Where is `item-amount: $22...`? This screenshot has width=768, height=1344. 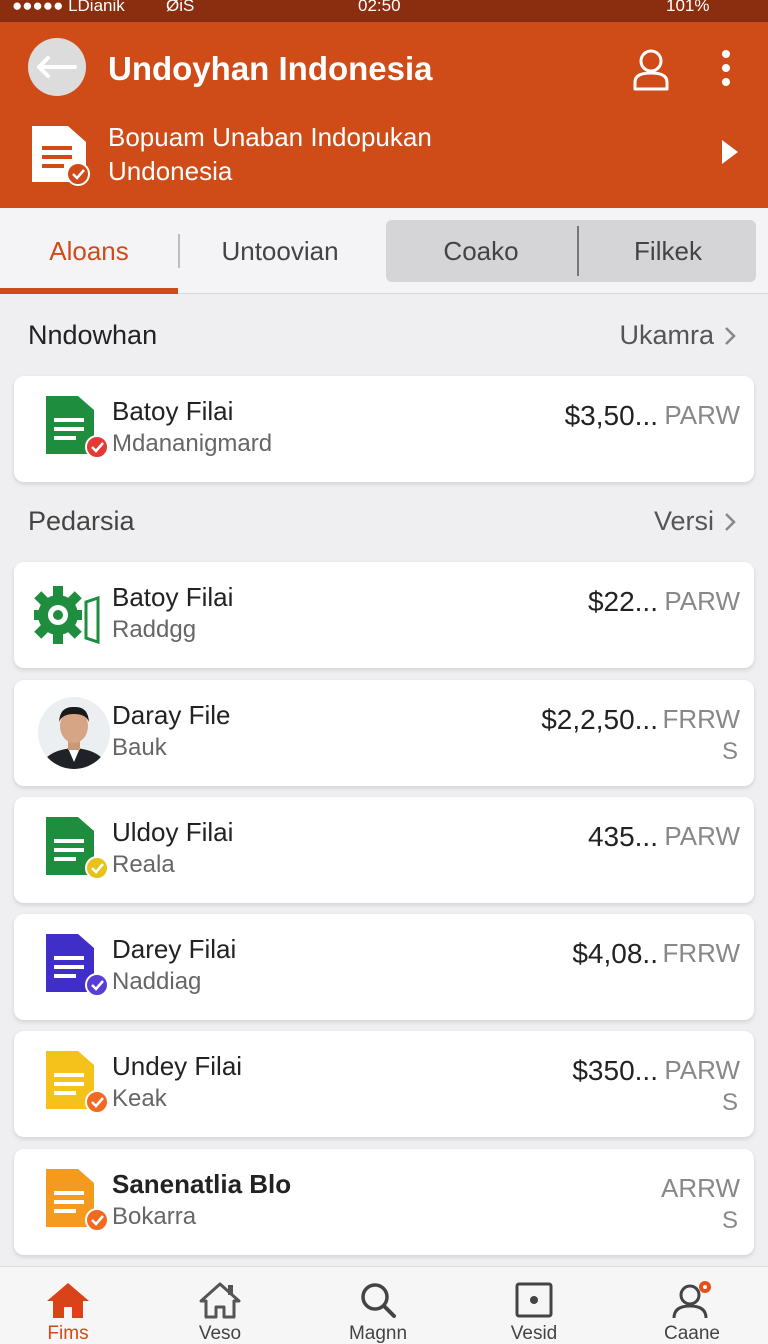
item-amount: $22... is located at coordinates (622, 601).